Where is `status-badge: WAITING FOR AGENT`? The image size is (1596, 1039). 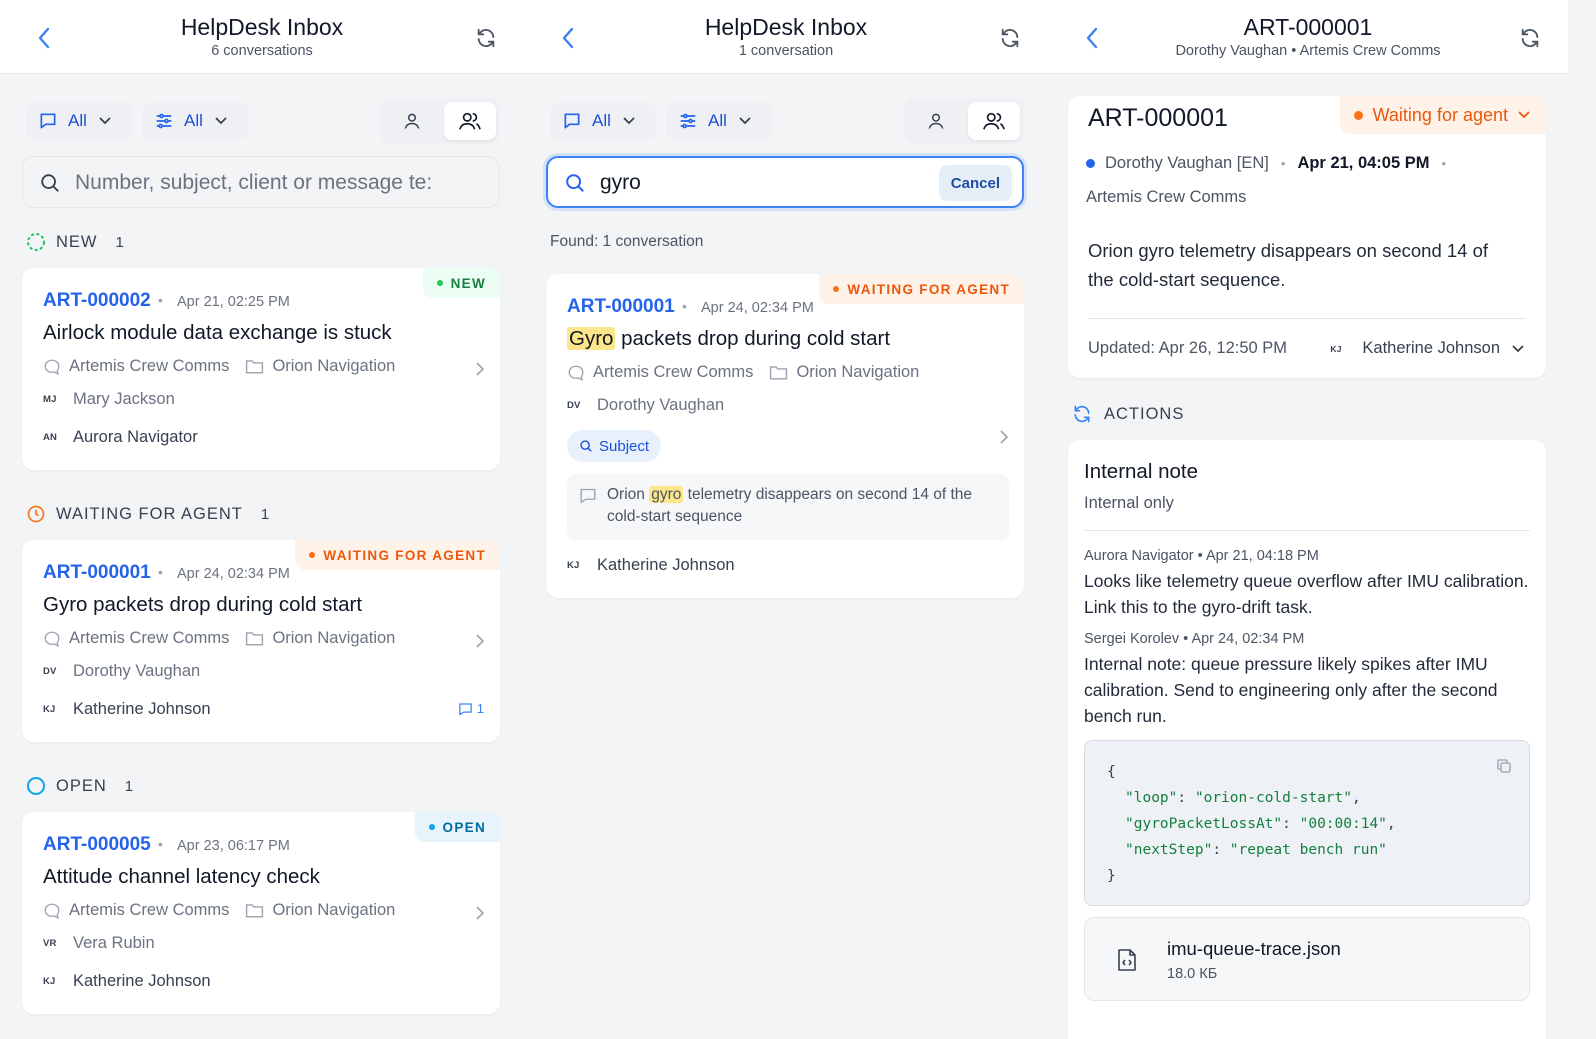
status-badge: WAITING FOR AGENT is located at coordinates (397, 555).